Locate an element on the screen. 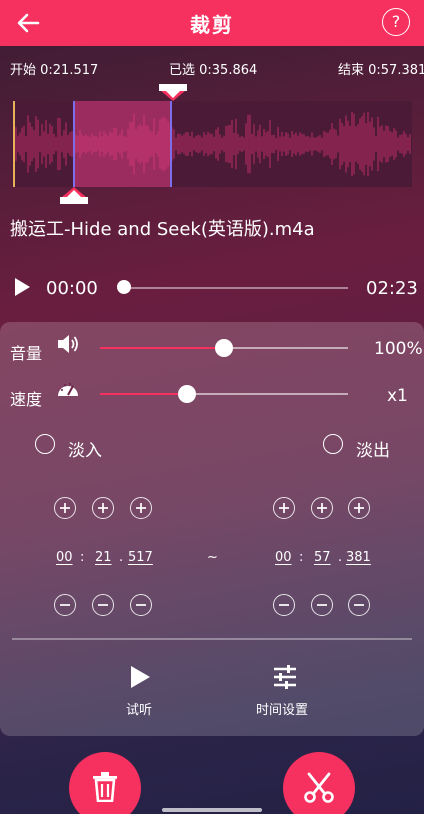 Image resolution: width=424 pixels, height=814 pixels. volume-slider-fill is located at coordinates (162, 348).